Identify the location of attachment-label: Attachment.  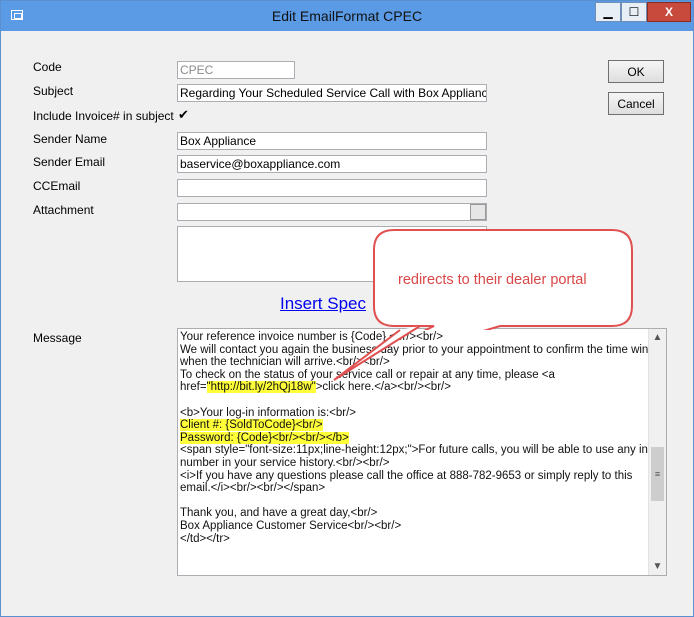
(63, 210).